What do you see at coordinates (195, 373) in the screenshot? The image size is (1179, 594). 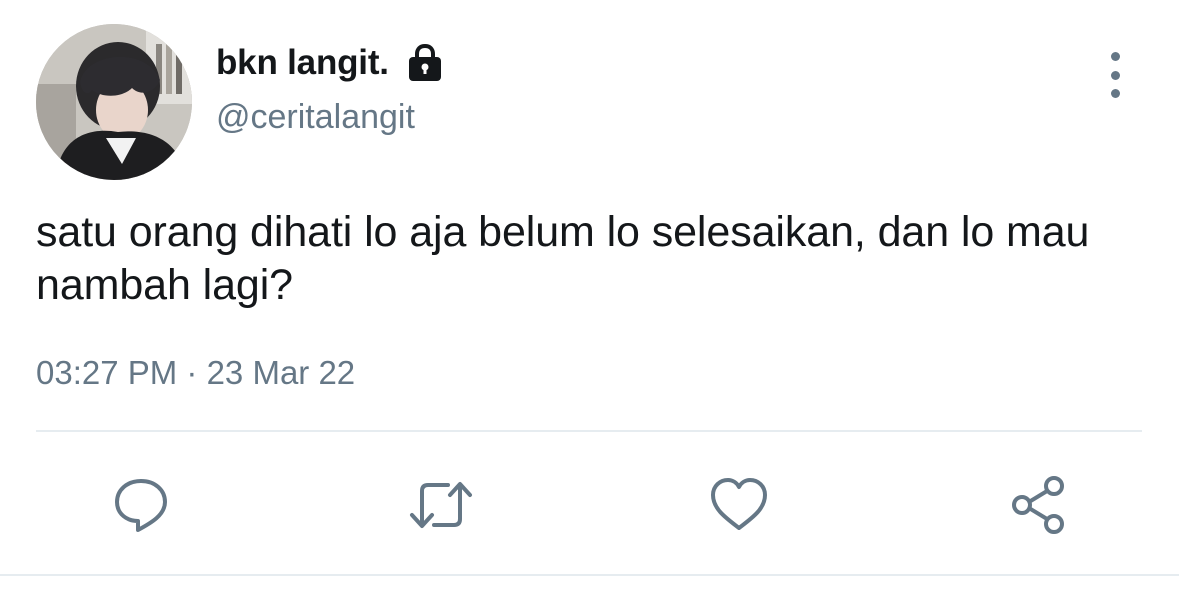 I see `tweet-timestamp: 03:27 PM · 23 Mar 22` at bounding box center [195, 373].